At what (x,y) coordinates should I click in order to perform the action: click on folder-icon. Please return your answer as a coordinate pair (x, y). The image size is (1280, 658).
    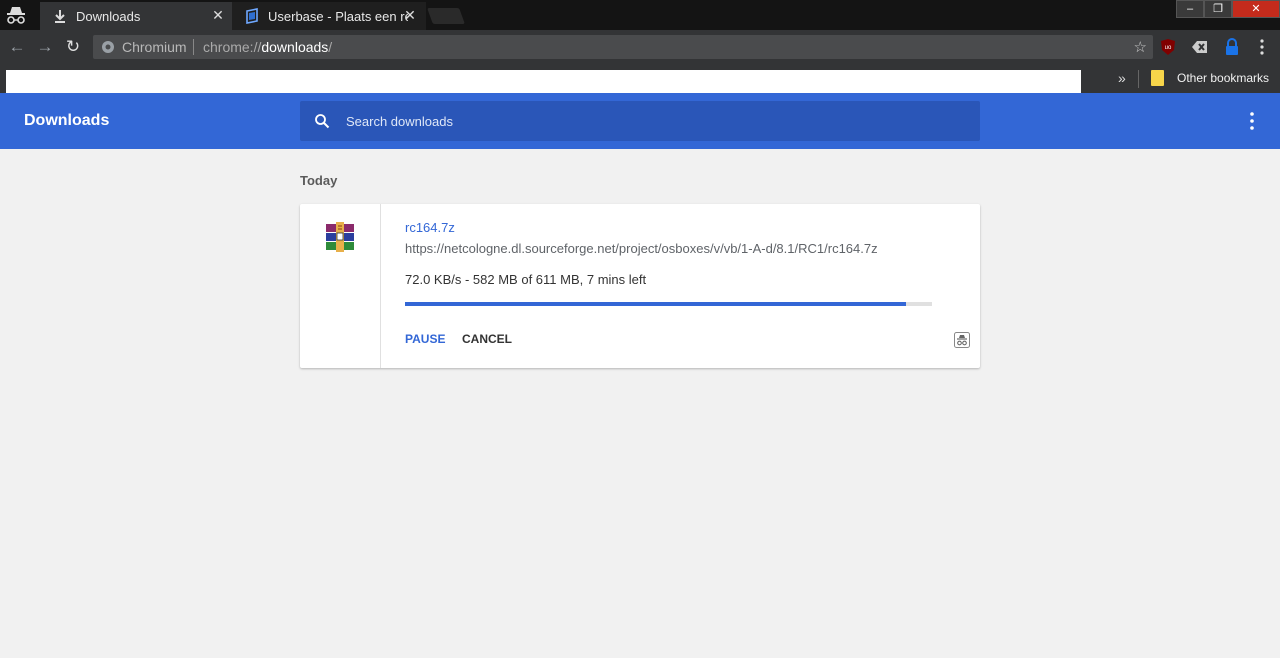
    Looking at the image, I should click on (1157, 78).